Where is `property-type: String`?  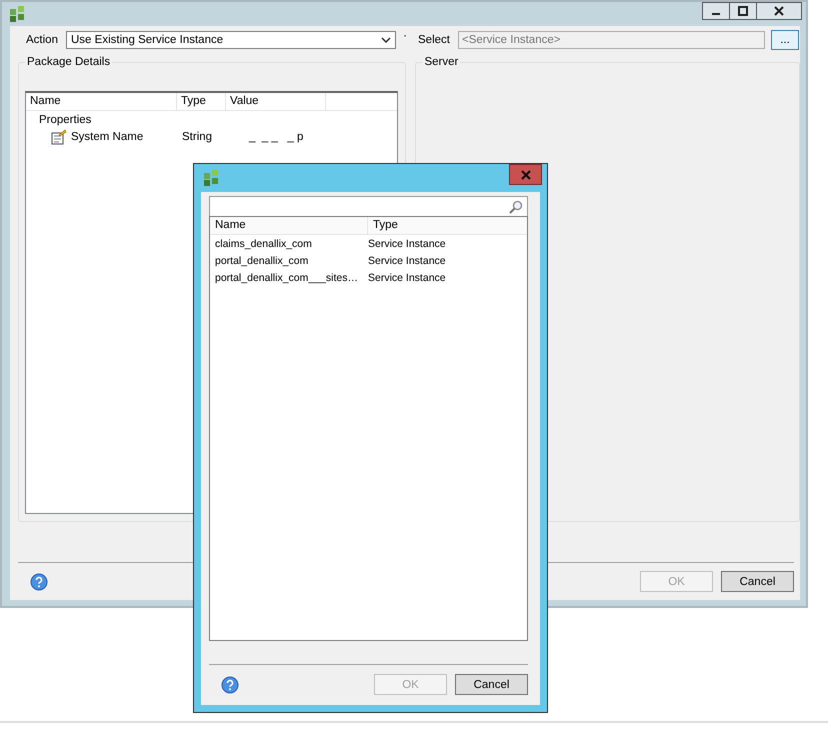 property-type: String is located at coordinates (198, 136).